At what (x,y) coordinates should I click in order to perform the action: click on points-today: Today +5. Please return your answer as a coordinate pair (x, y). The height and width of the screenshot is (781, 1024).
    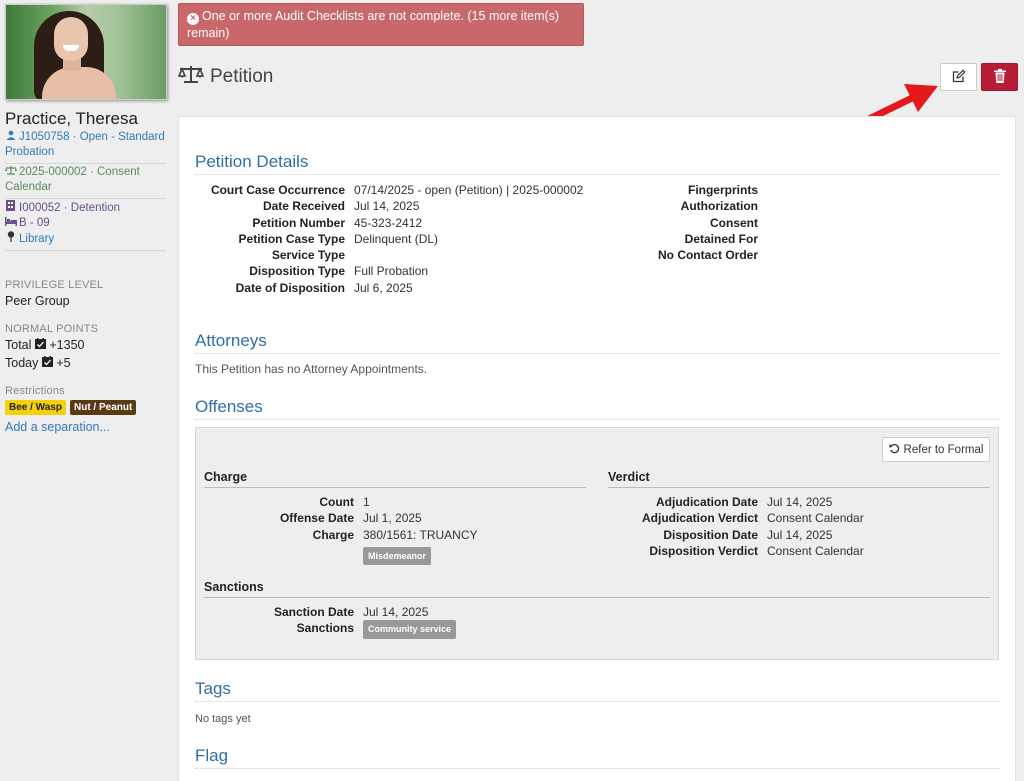
    Looking at the image, I should click on (88, 363).